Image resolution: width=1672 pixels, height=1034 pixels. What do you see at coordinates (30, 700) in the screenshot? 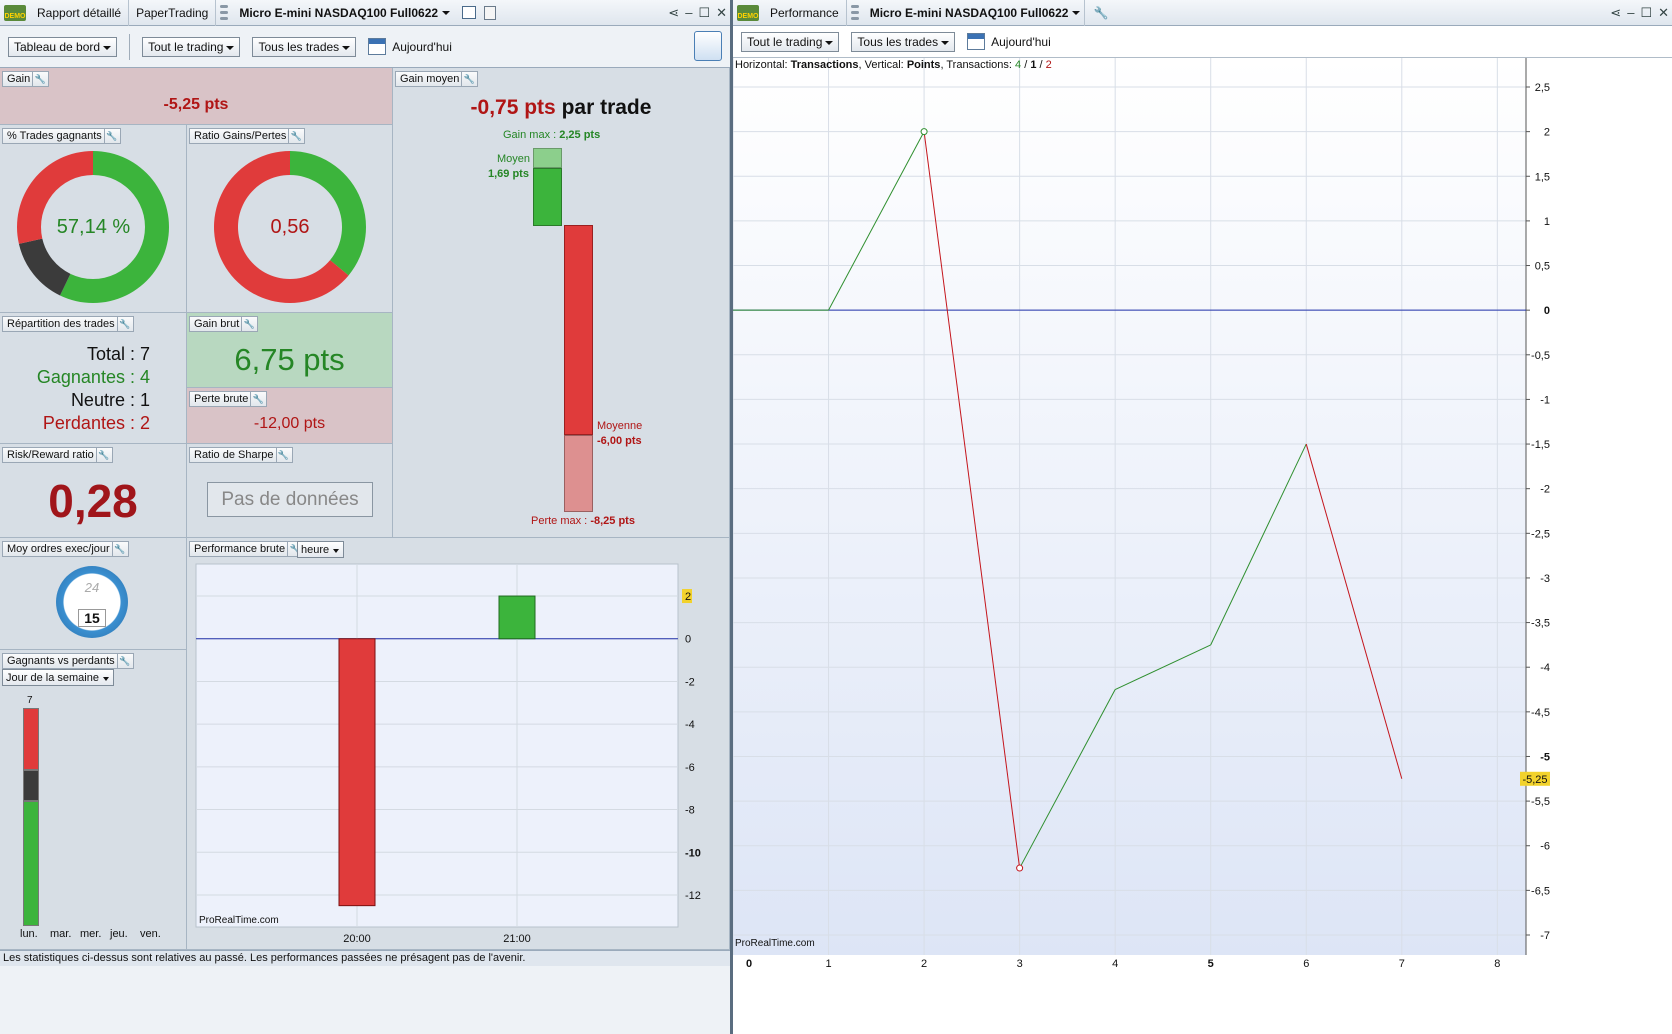
I see `winners-losers-max: 7` at bounding box center [30, 700].